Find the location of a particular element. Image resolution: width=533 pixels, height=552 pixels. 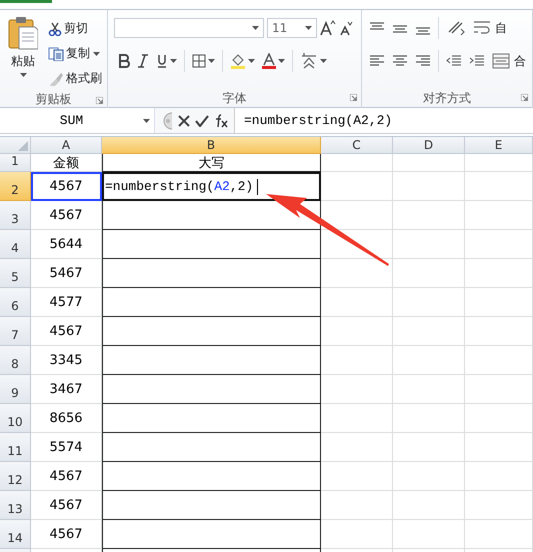

row-header: 11 is located at coordinates (15, 447).